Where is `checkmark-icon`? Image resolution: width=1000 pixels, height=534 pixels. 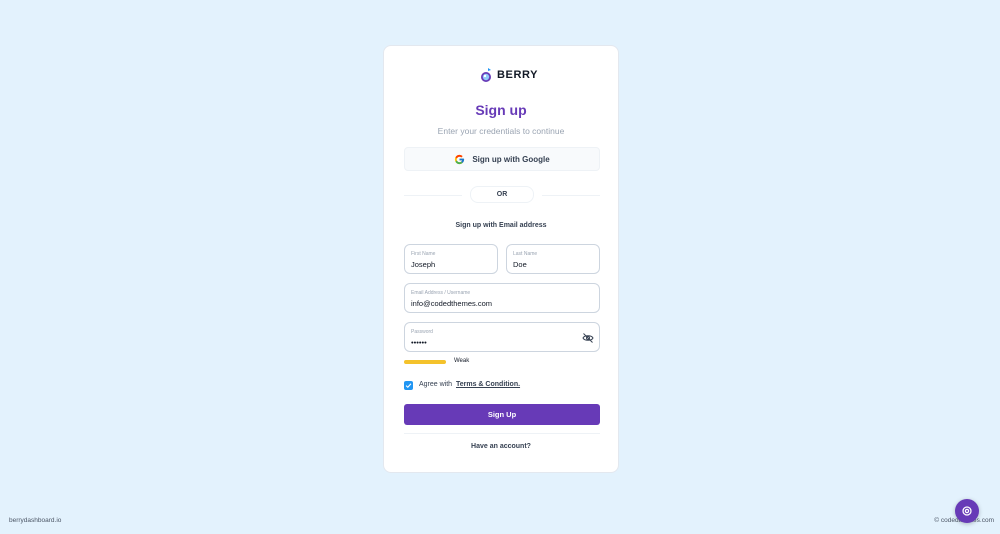 checkmark-icon is located at coordinates (408, 386).